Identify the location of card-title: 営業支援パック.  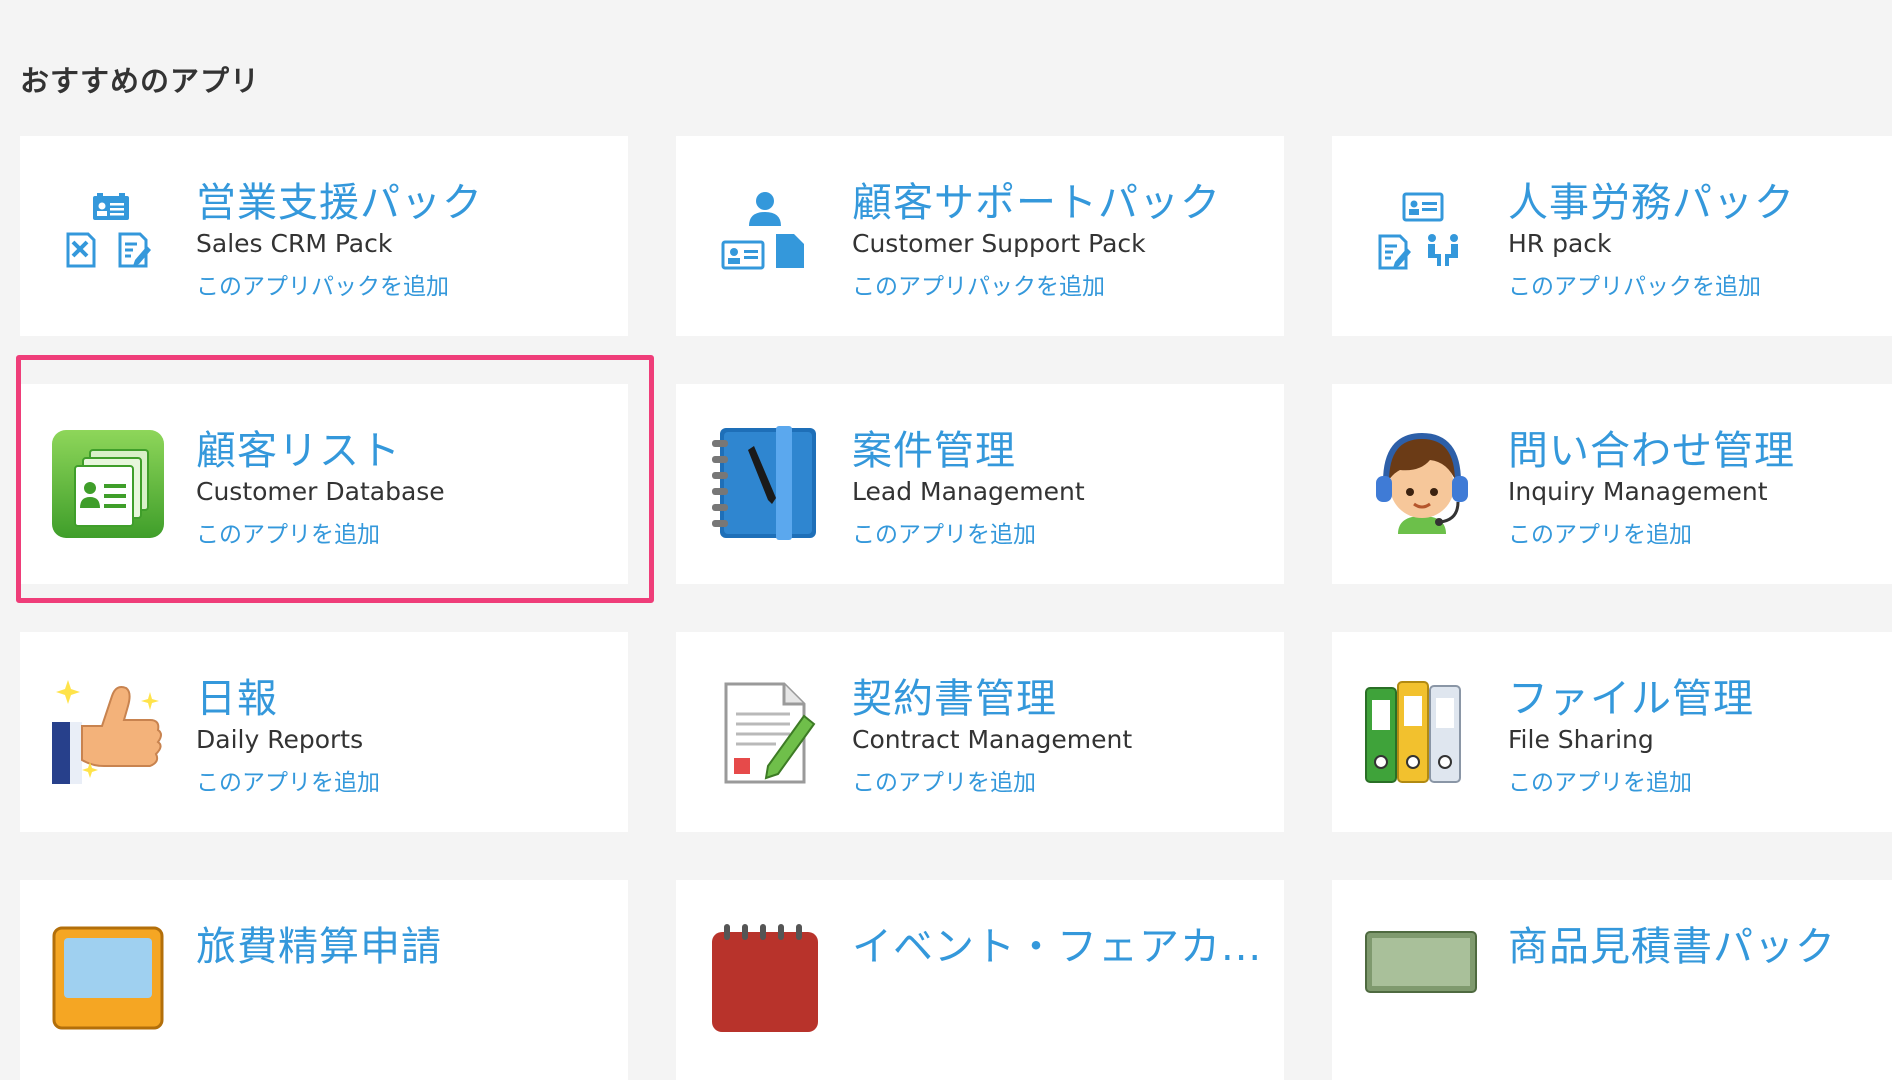
(339, 203).